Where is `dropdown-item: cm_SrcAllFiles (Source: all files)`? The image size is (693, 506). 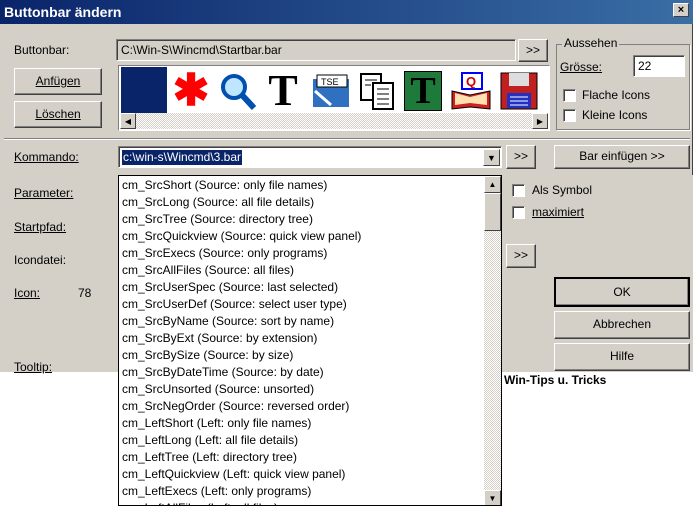
dropdown-item: cm_SrcAllFiles (Source: all files) is located at coordinates (208, 270).